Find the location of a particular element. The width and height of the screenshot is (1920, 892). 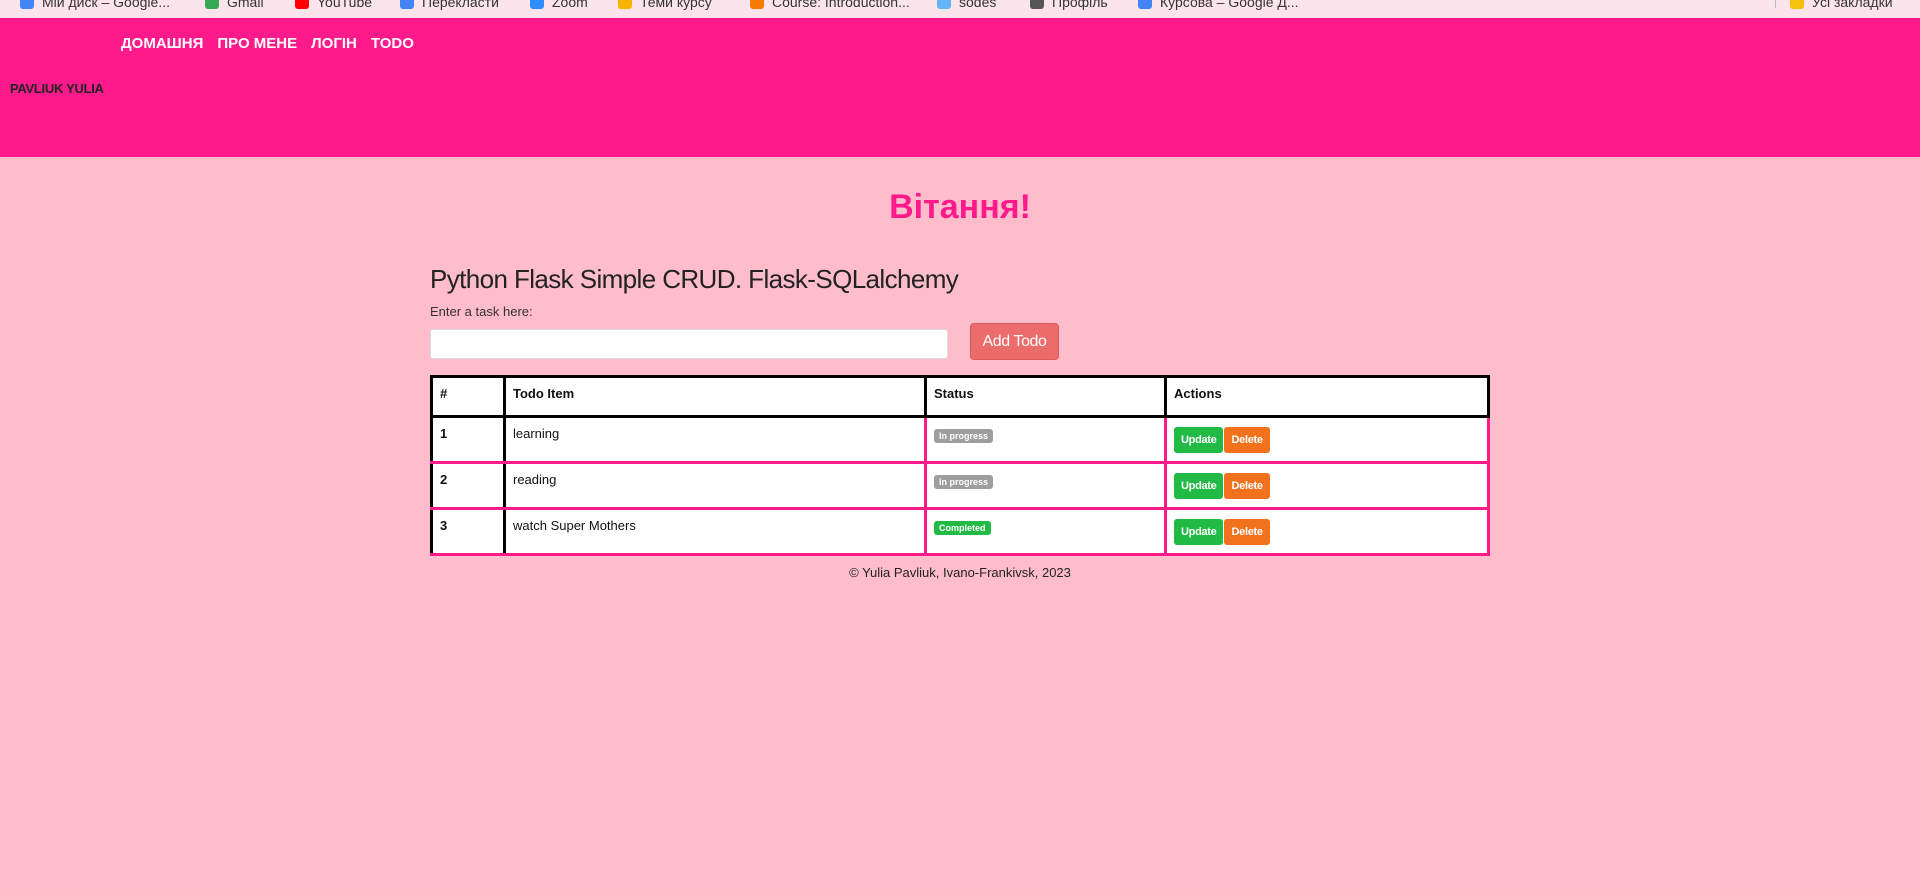

row-number: 3 is located at coordinates (468, 531).